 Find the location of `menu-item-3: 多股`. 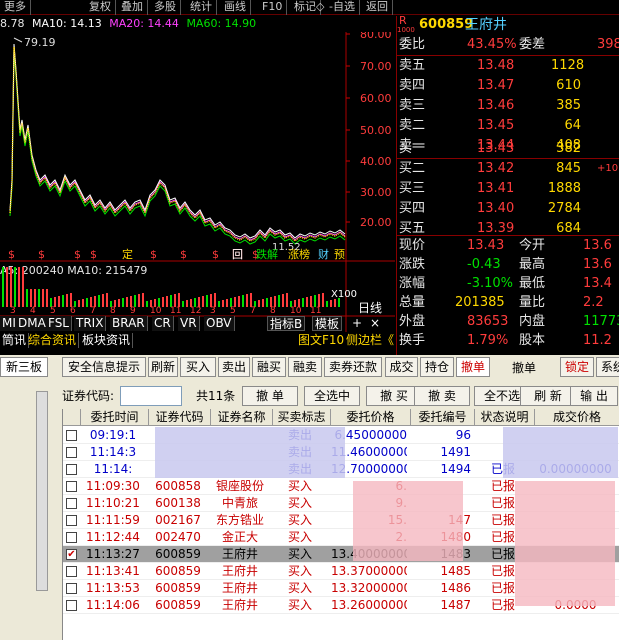

menu-item-3: 多股 is located at coordinates (165, 7).